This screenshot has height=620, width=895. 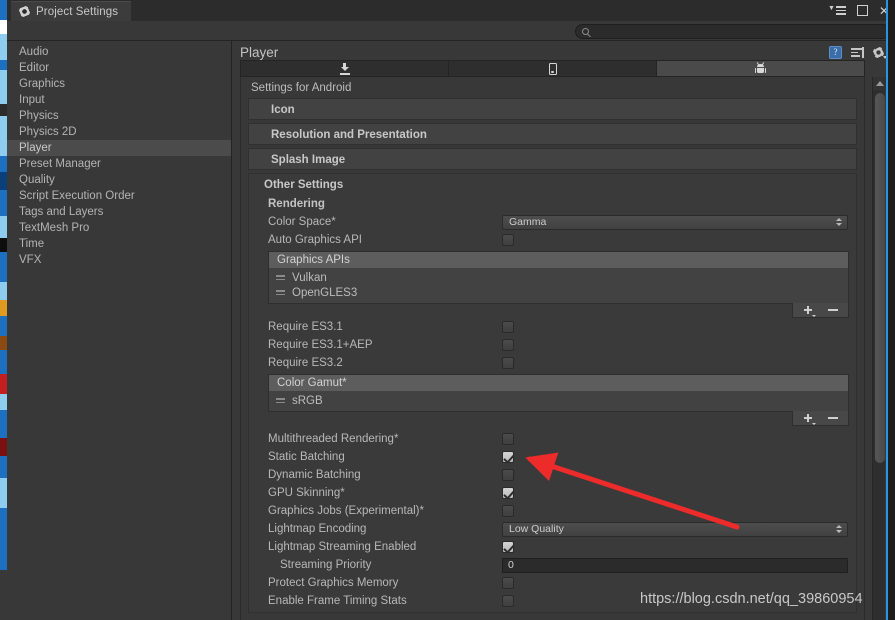 I want to click on row-require-es3-2: Require ES3.2, so click(x=552, y=363).